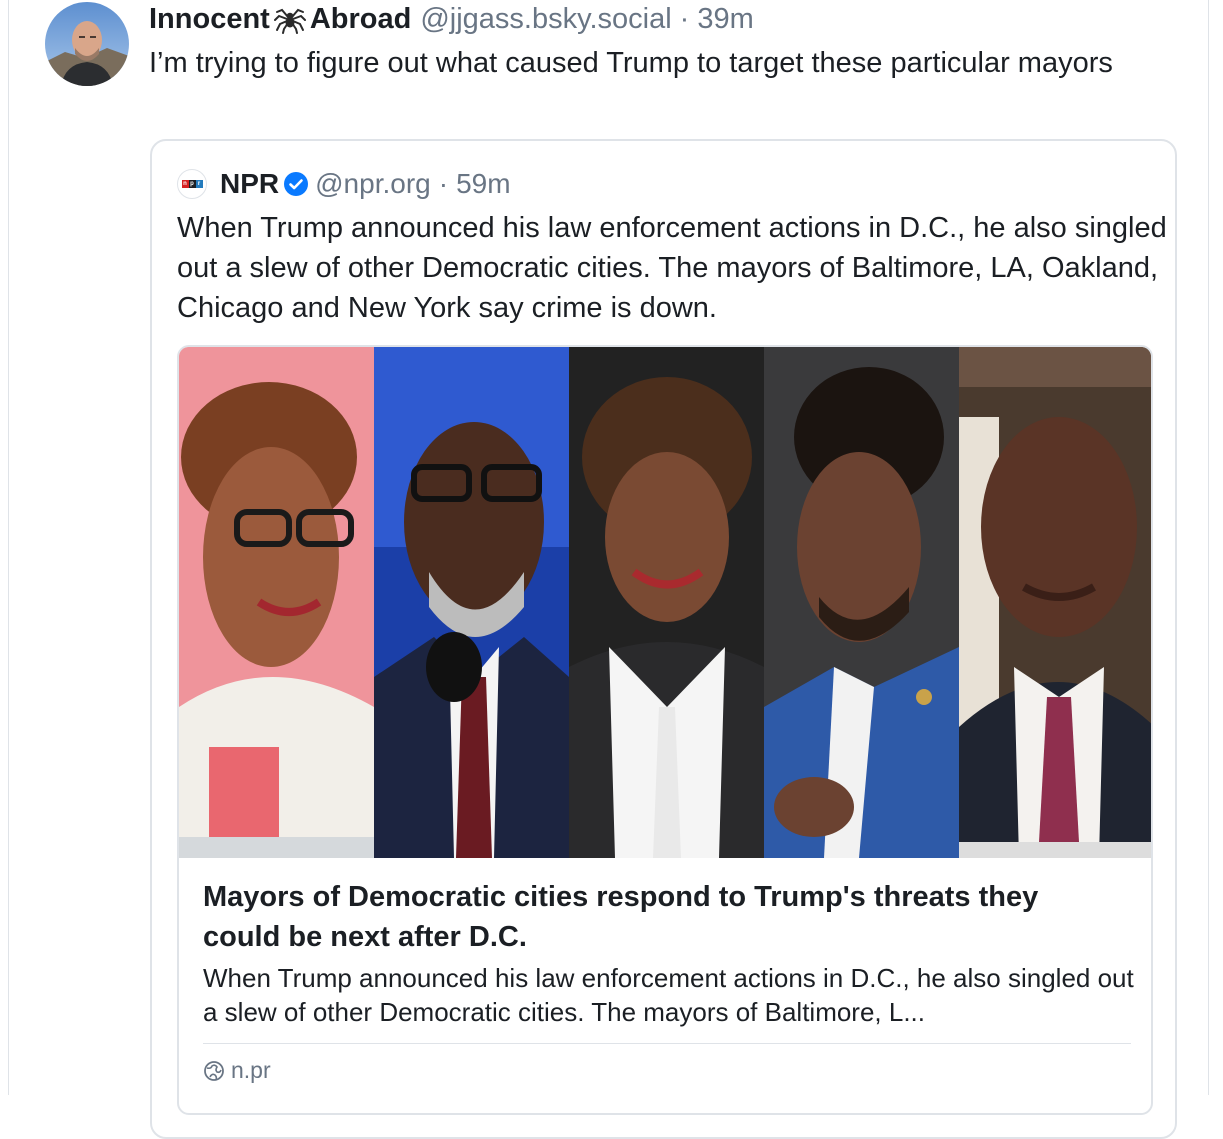  Describe the element at coordinates (361, 19) in the screenshot. I see `author-name-second: Abroad` at that location.